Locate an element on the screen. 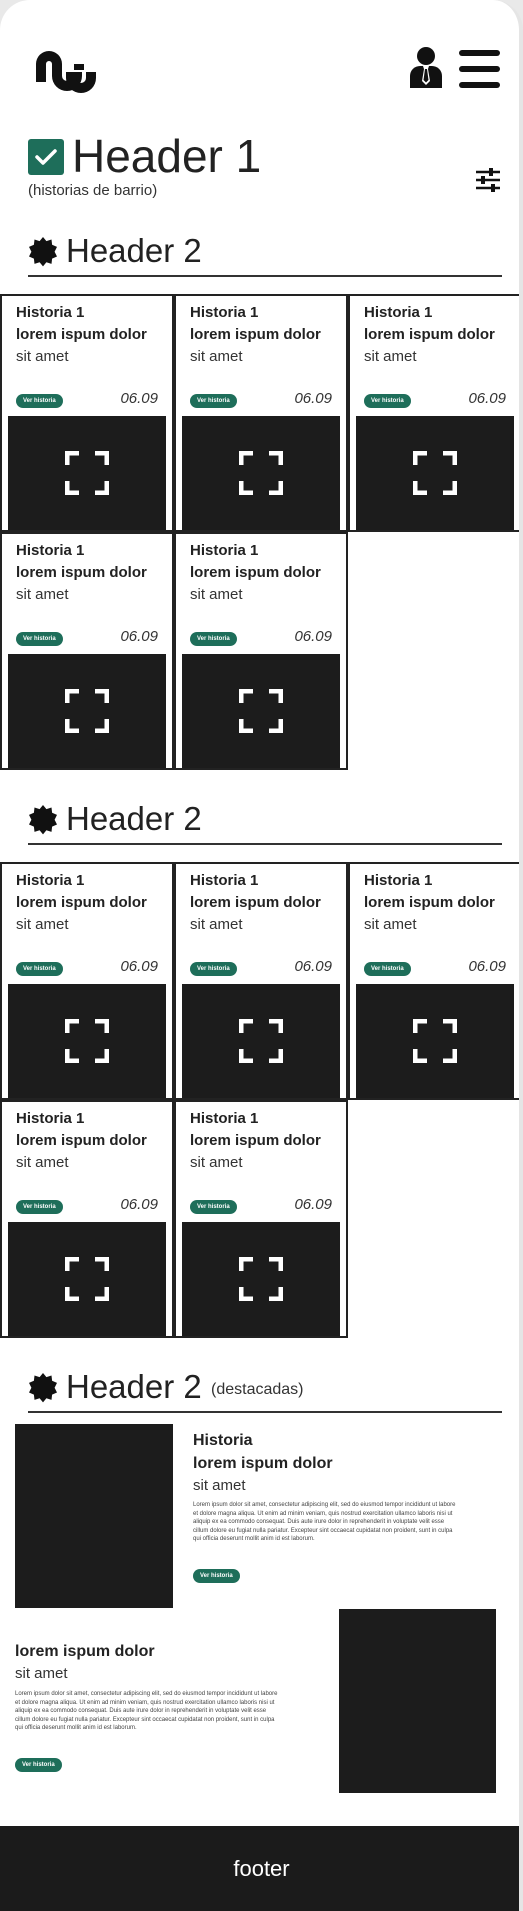  stumbleupon-logo-icon is located at coordinates (65, 70).